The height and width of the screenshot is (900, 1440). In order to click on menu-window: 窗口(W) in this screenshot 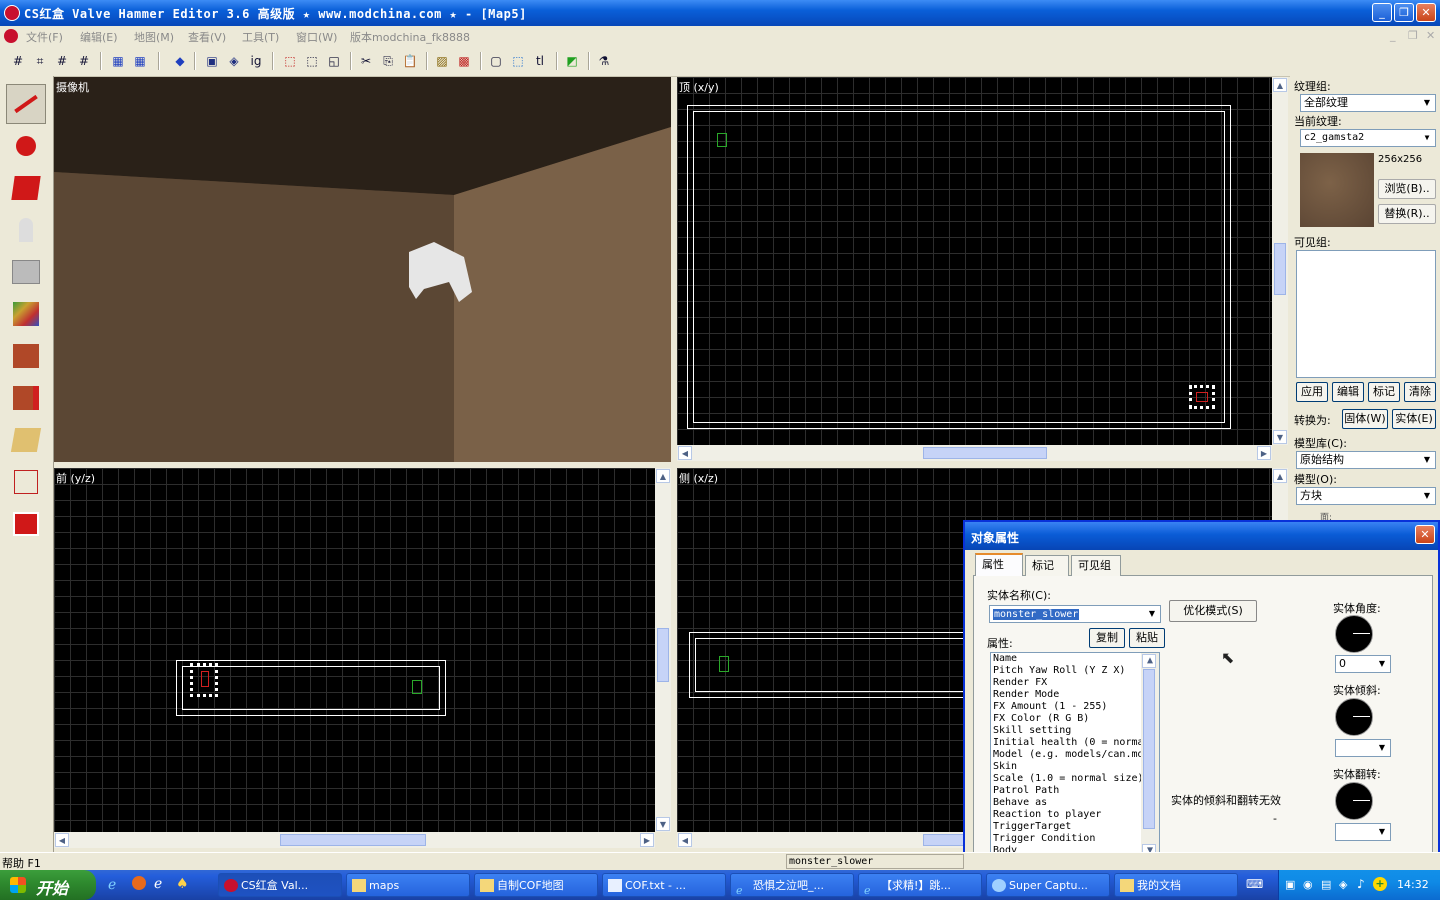, I will do `click(316, 37)`.